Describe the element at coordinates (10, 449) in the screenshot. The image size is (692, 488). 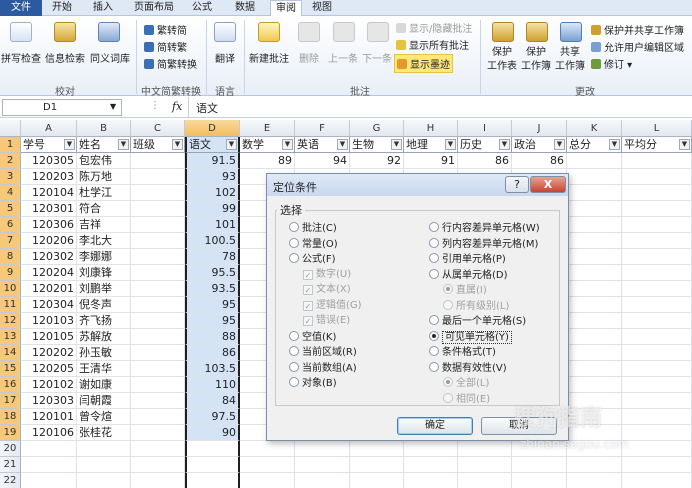
I see `row-header-20: 20` at that location.